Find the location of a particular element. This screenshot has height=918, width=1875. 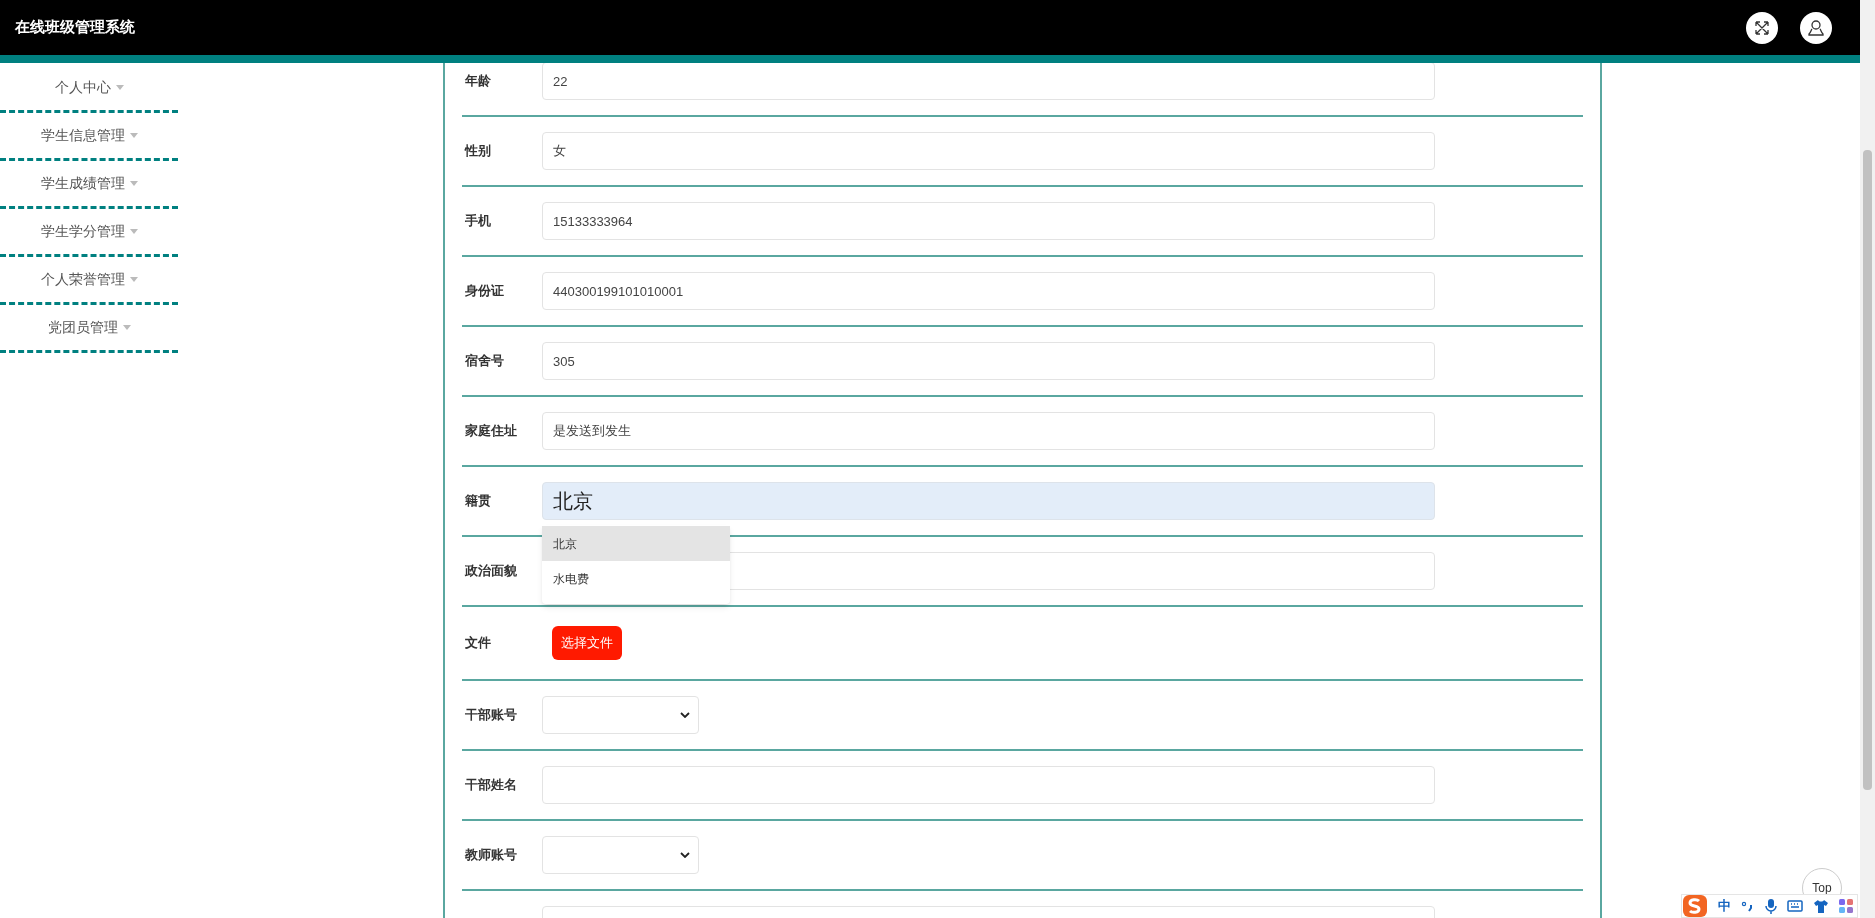

text-input: 是发送到发生 is located at coordinates (988, 431).